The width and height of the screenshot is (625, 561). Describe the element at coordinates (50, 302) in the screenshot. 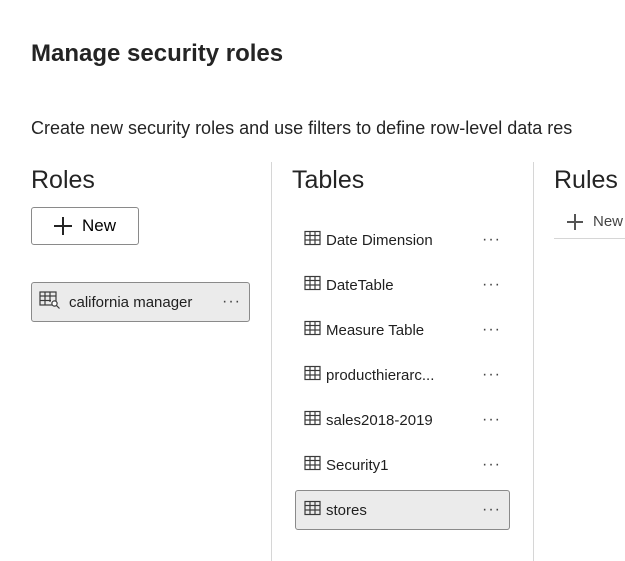

I see `table-with-key-icon` at that location.